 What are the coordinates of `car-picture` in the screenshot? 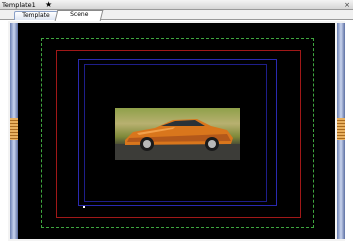 It's located at (177, 139).